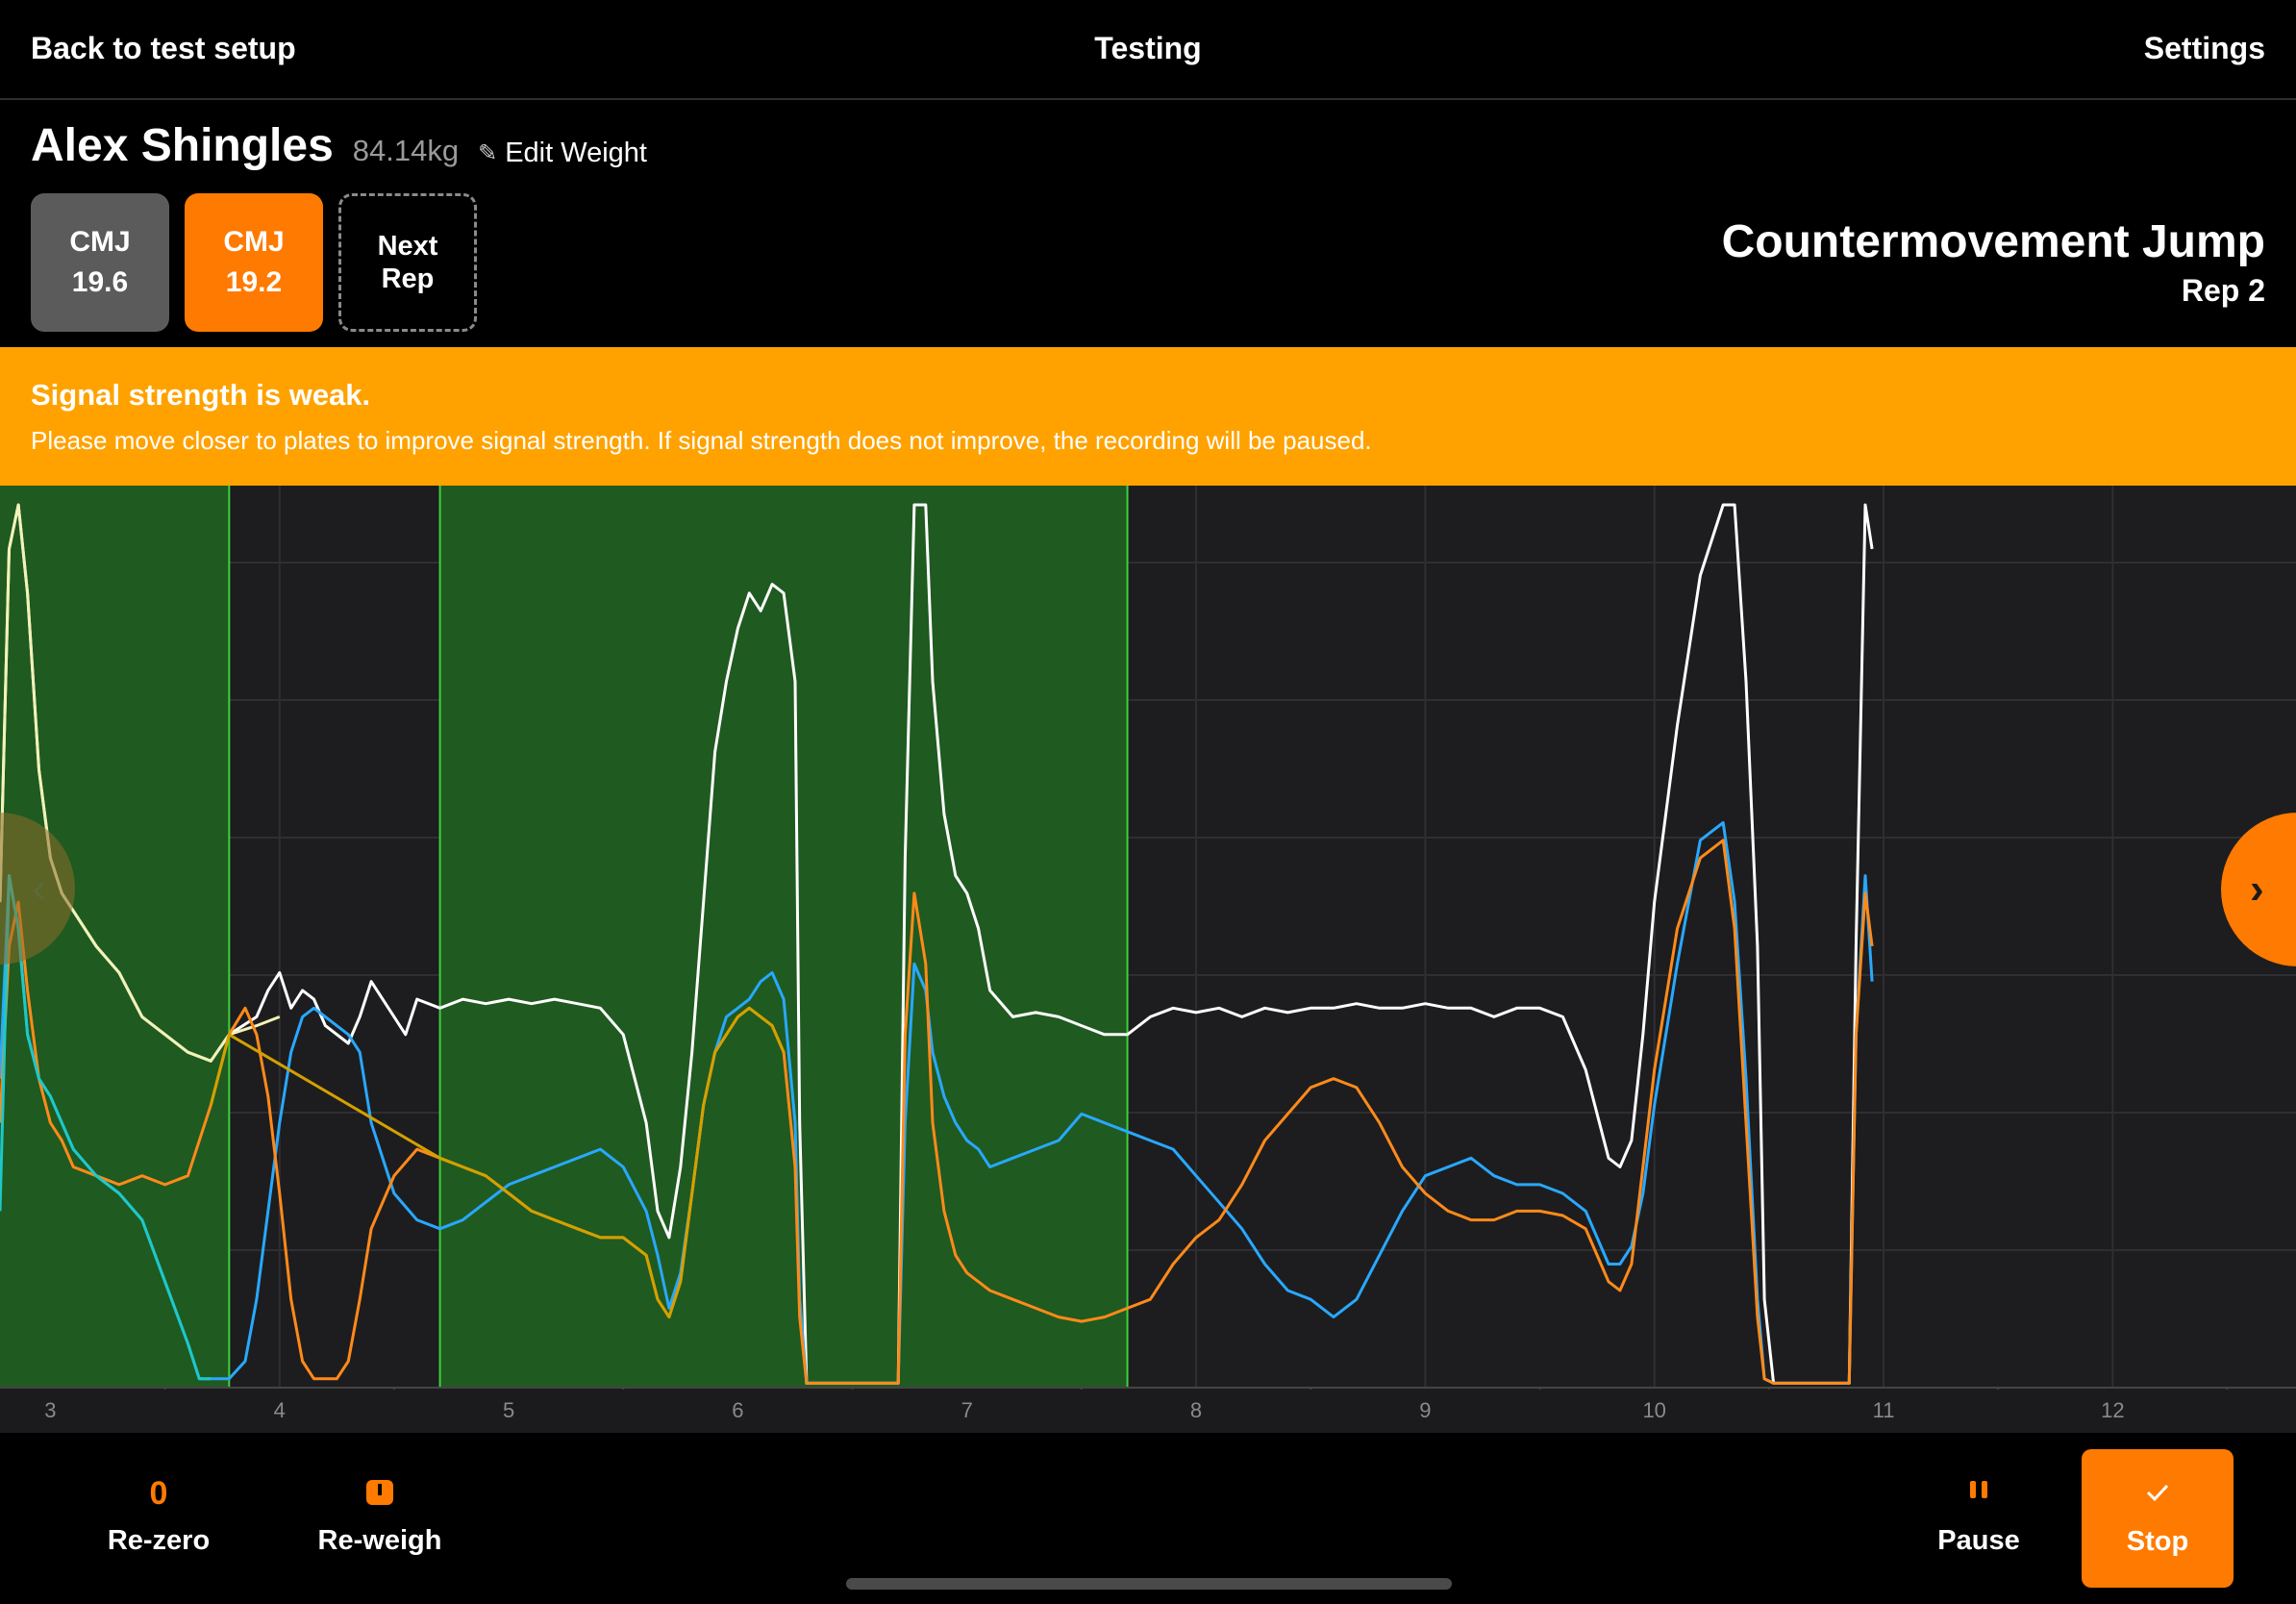  What do you see at coordinates (50, 1410) in the screenshot?
I see `x-tick-label: 3` at bounding box center [50, 1410].